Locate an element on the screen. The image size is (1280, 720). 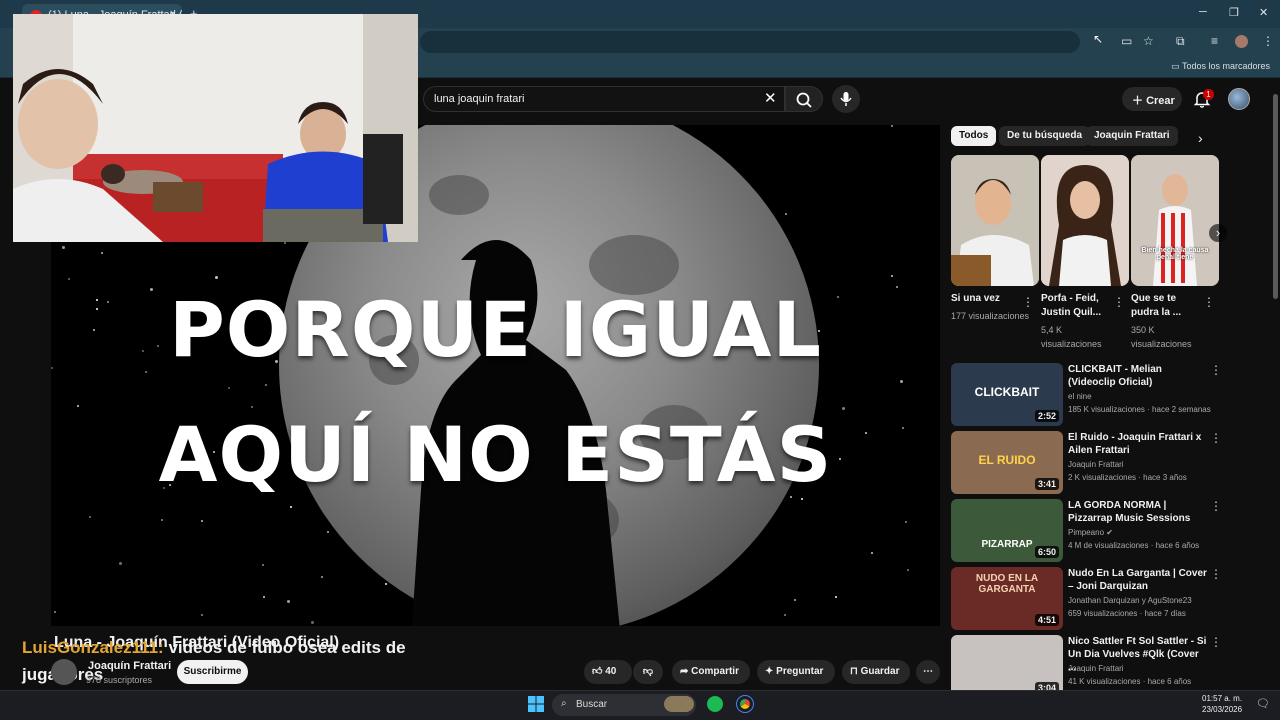
related-thumbnail: CLICKBAIT 2:52 is located at coordinates (1007, 394).